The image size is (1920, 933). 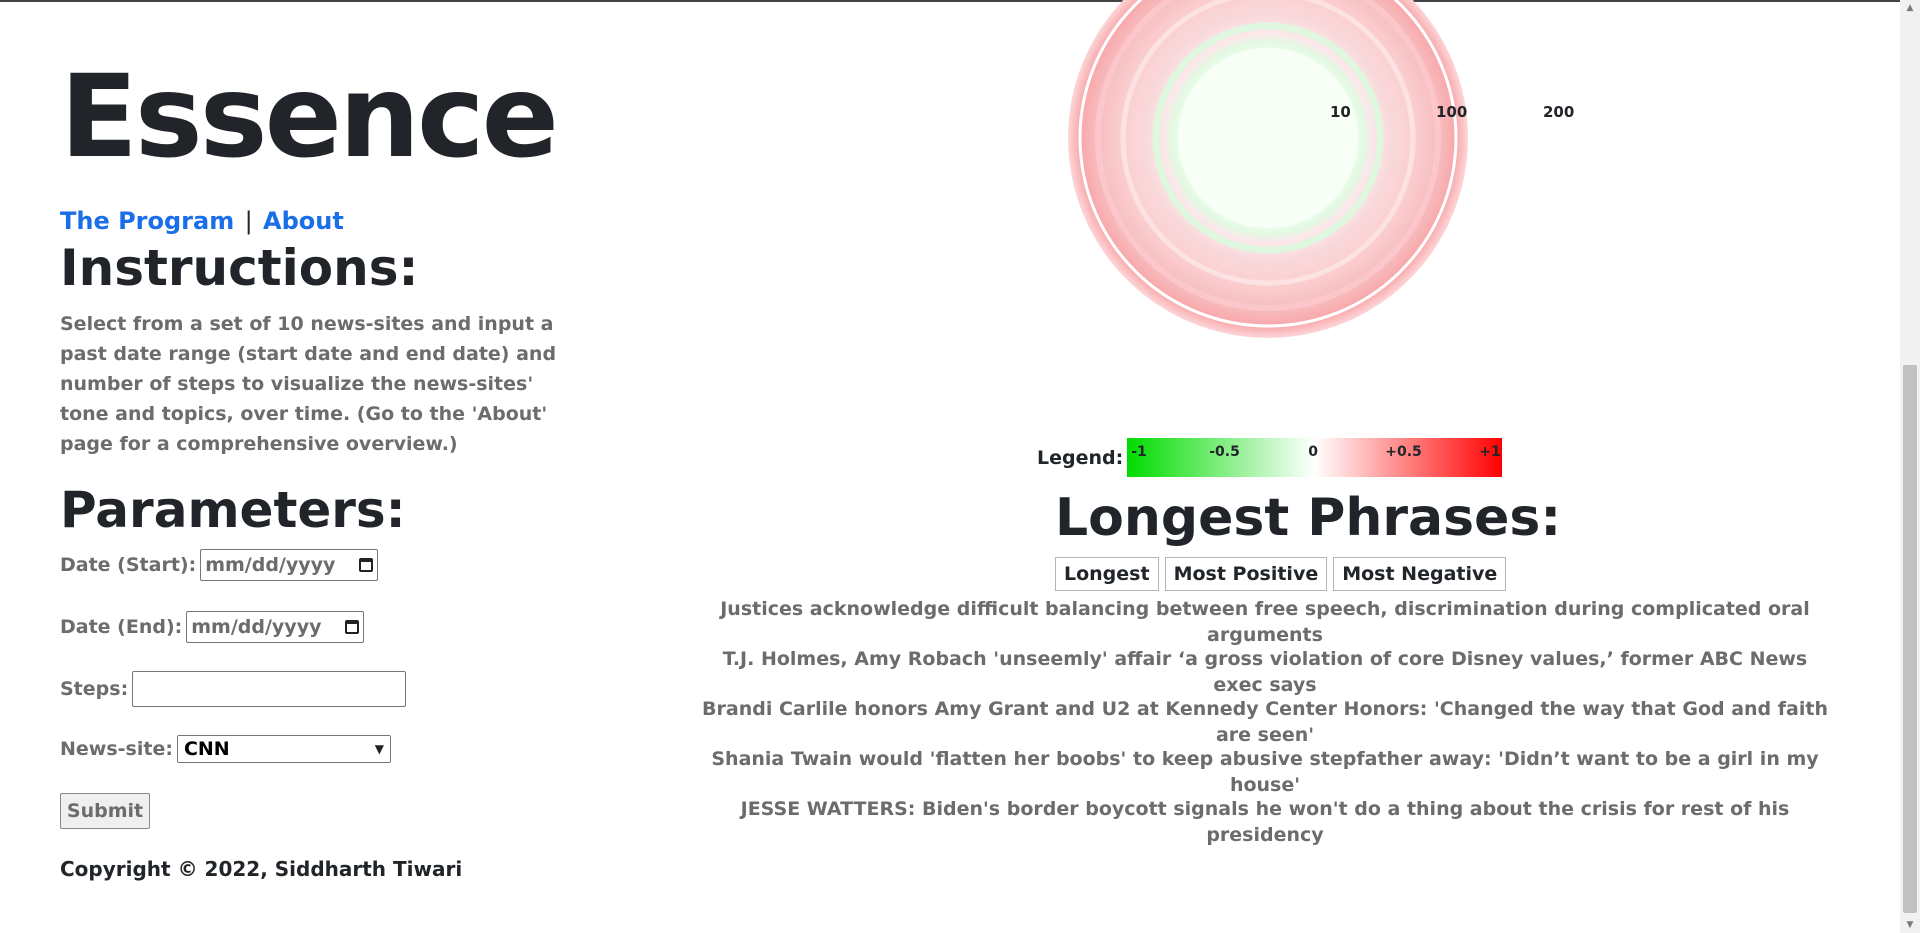 I want to click on legend-gradient-bar: -1 -0.5 0 +0.5 +1, so click(x=1315, y=457).